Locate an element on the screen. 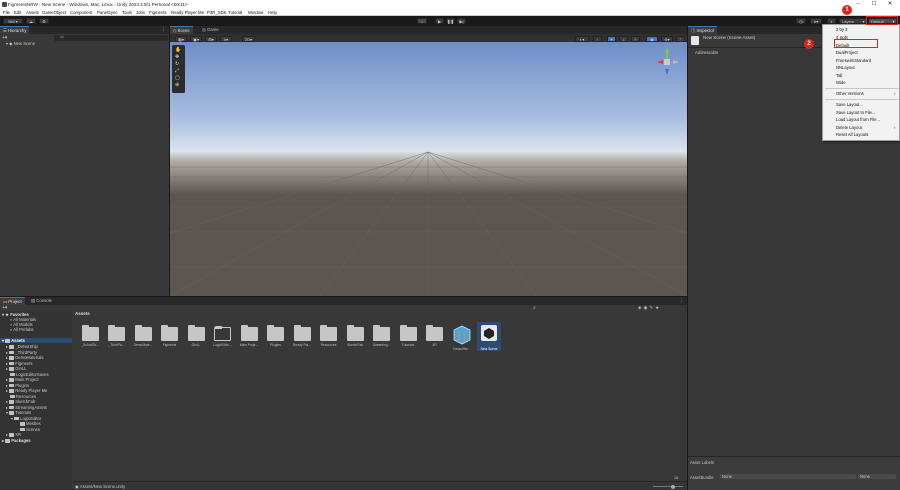 Image resolution: width=900 pixels, height=490 pixels. tree-folder: ▾ LogicEditor is located at coordinates (26, 418).